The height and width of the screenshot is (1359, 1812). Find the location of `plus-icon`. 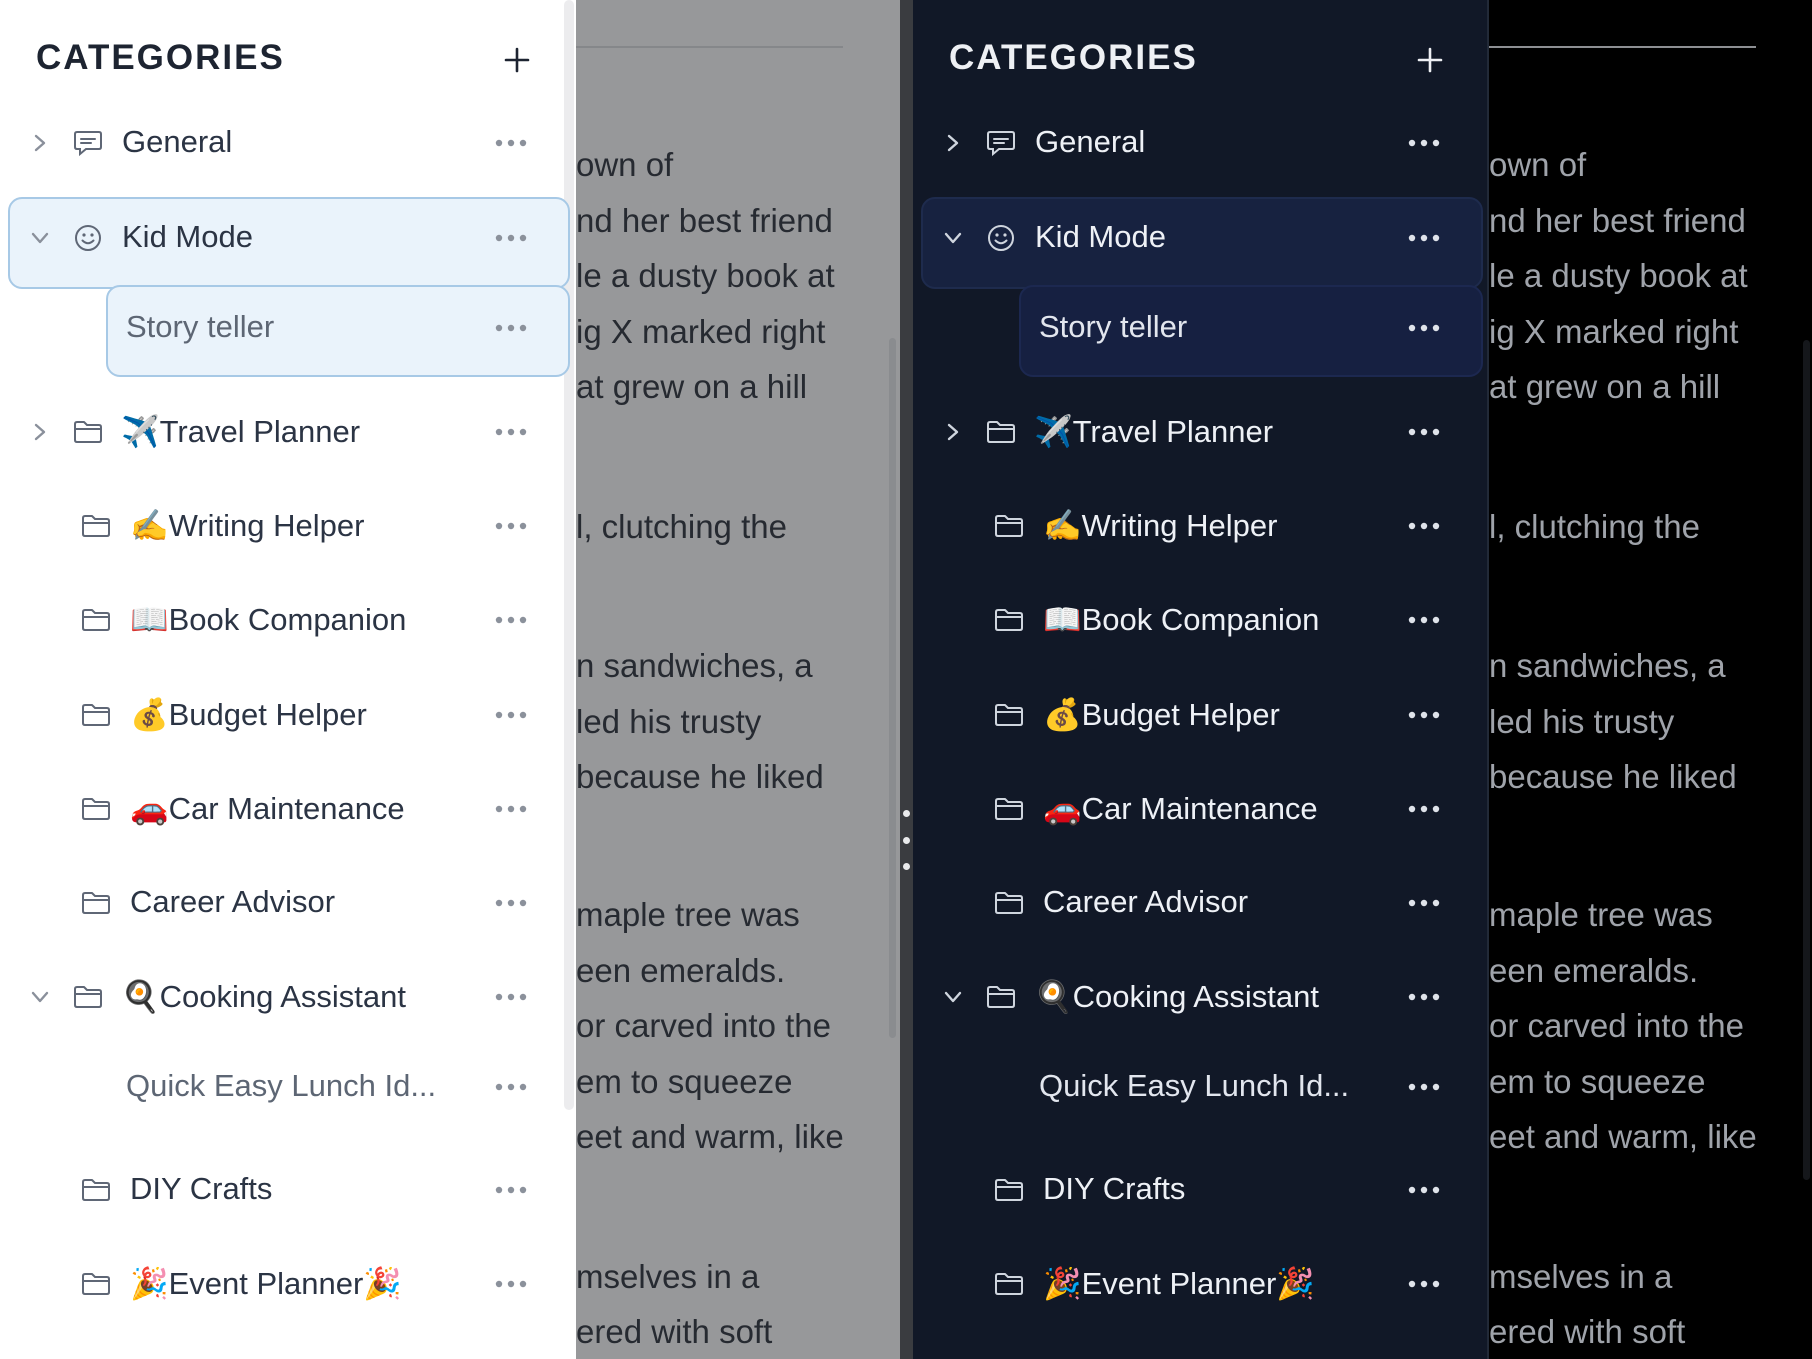

plus-icon is located at coordinates (517, 60).